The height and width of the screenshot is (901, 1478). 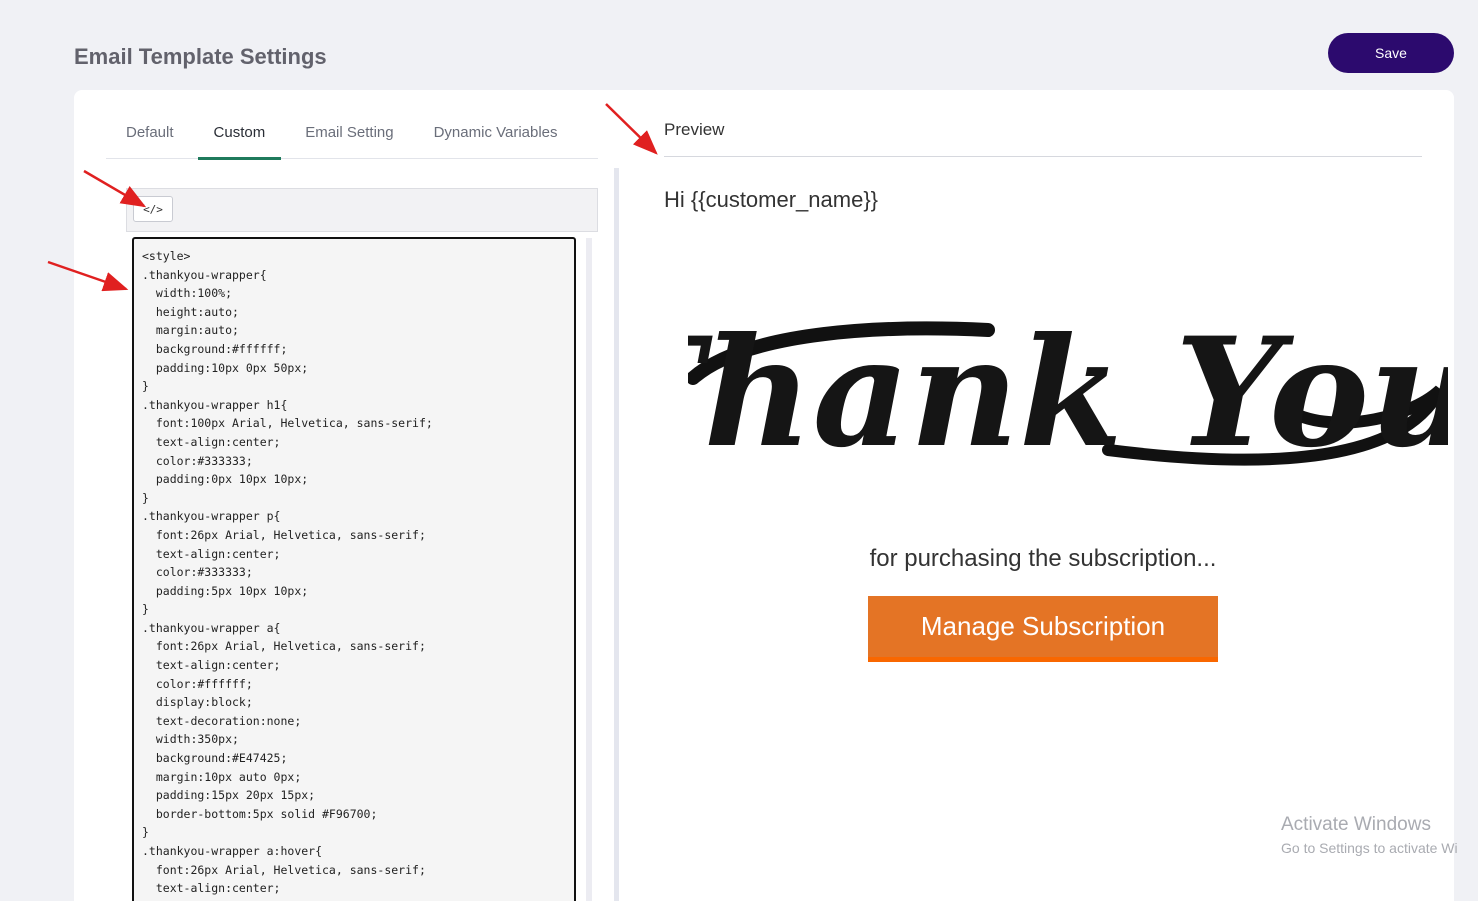 I want to click on code-line: width:100%;, so click(x=187, y=293).